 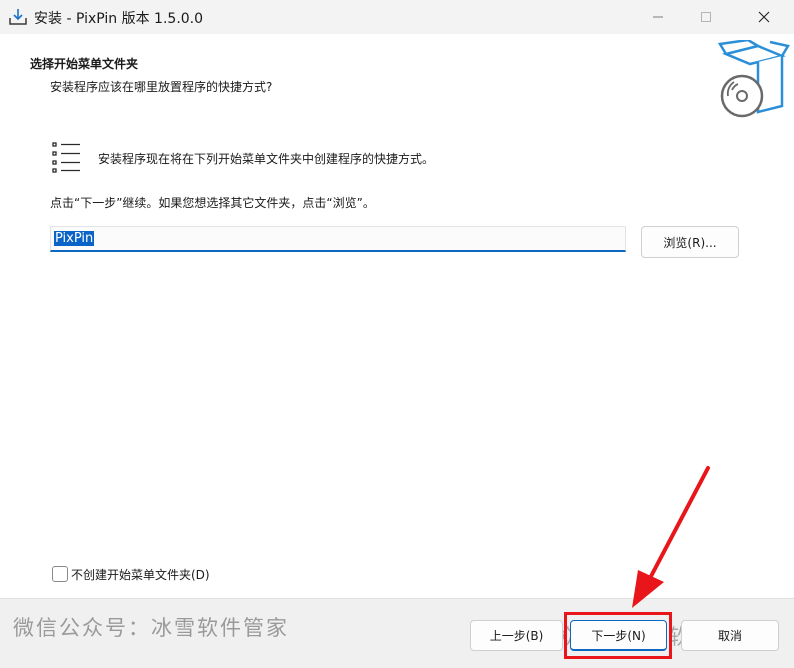 I want to click on folder-input-value: PixPin, so click(x=74, y=238).